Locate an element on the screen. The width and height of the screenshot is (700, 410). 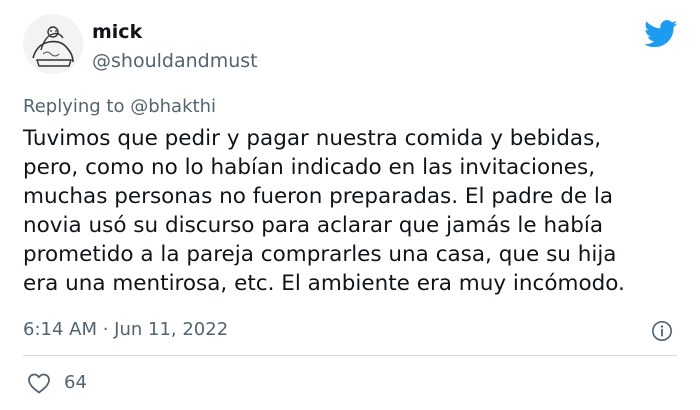
avatar-illustration is located at coordinates (53, 44).